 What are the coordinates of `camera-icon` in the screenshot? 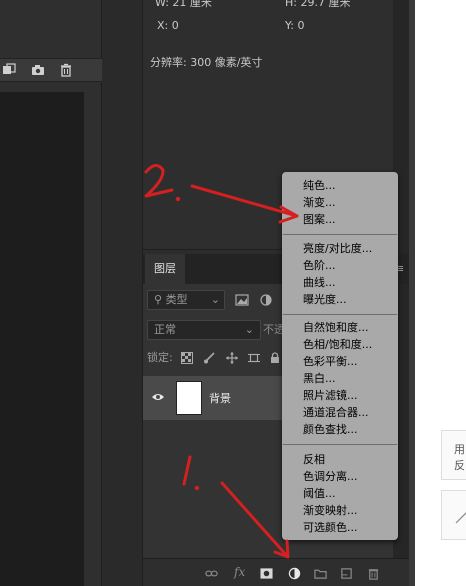 It's located at (38, 70).